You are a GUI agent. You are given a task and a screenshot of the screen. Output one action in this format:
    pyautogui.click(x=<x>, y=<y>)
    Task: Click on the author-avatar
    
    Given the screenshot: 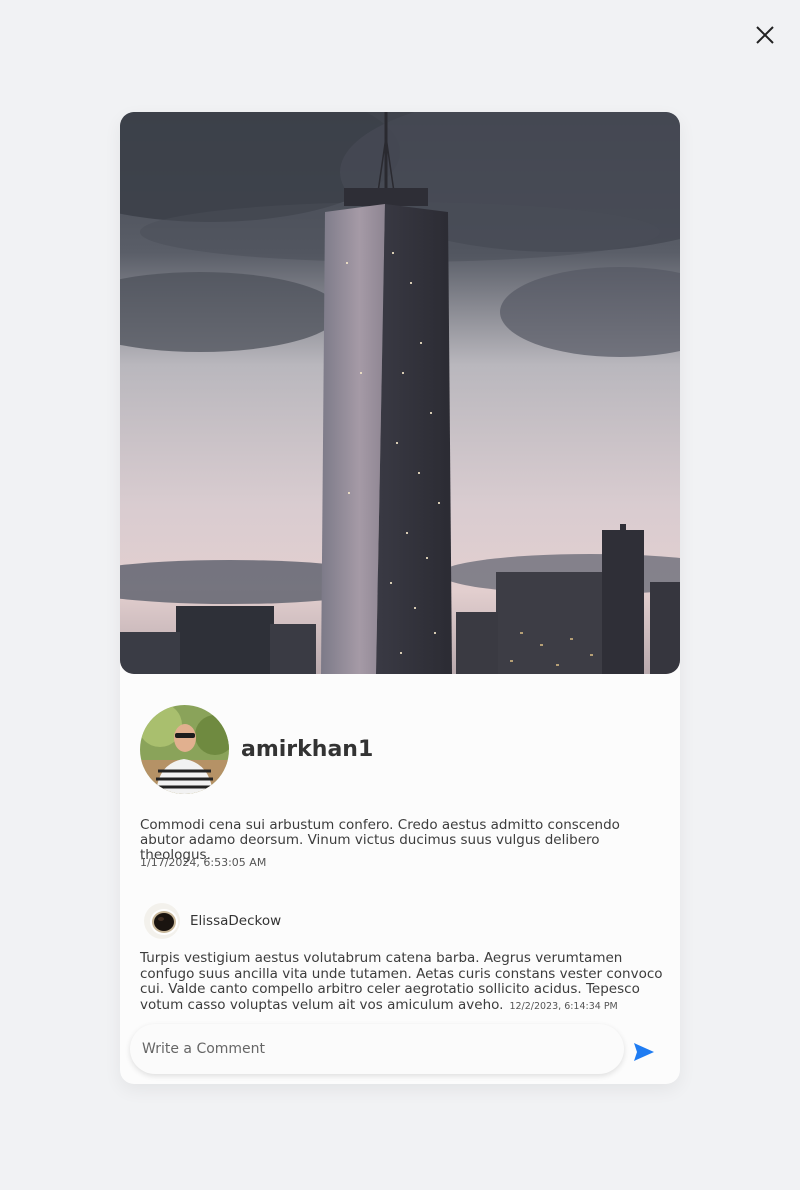 What is the action you would take?
    pyautogui.click(x=184, y=749)
    